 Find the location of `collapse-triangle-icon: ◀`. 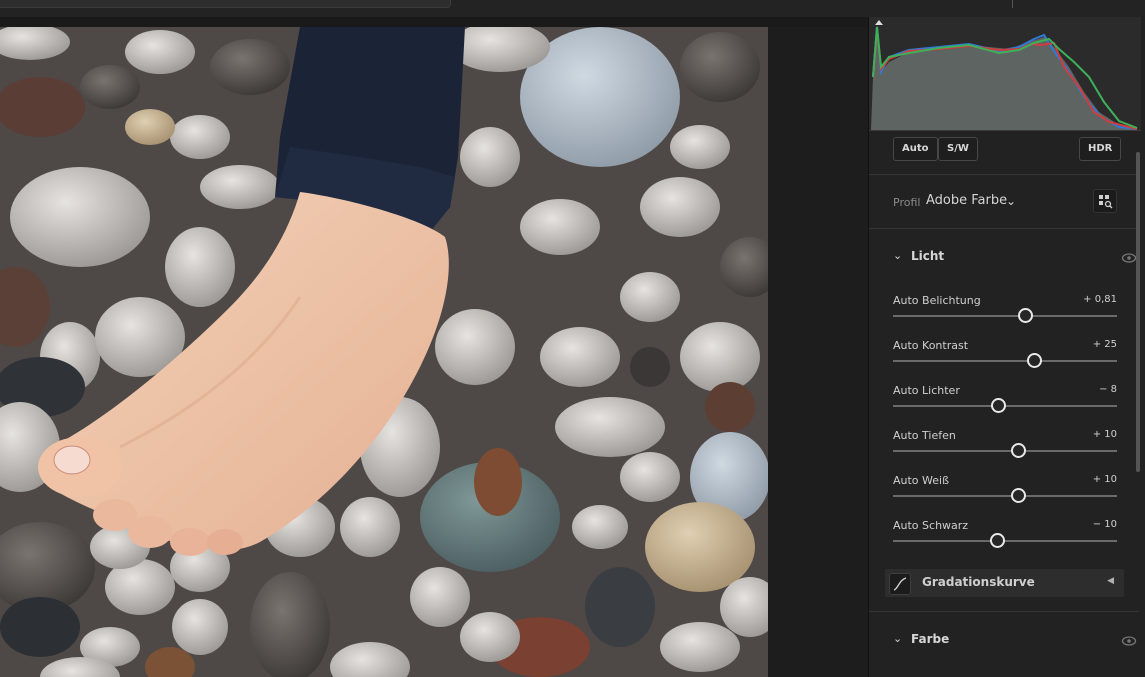

collapse-triangle-icon: ◀ is located at coordinates (1110, 581).